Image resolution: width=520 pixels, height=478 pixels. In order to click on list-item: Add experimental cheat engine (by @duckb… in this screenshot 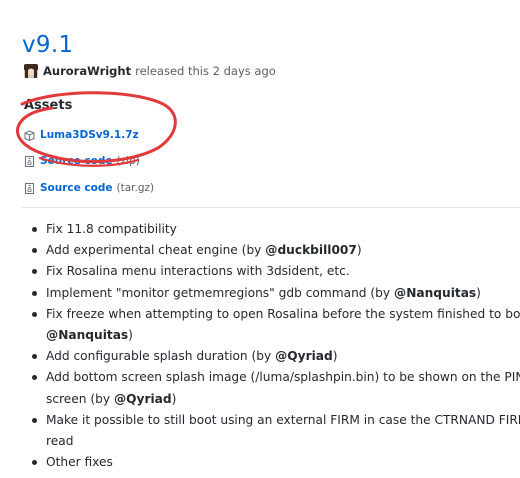, I will do `click(275, 250)`.